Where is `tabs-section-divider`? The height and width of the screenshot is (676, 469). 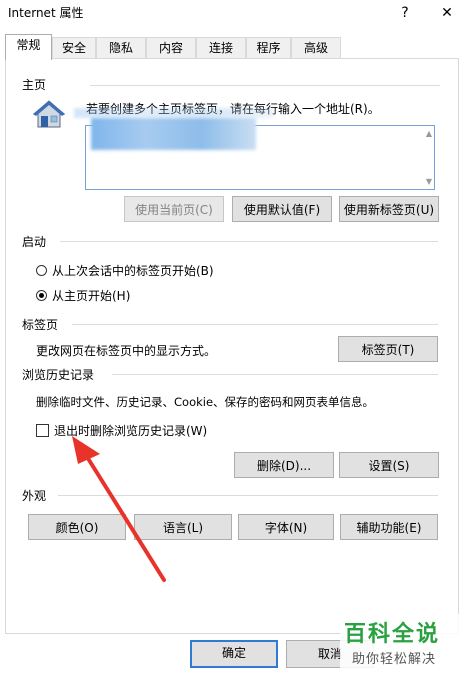 tabs-section-divider is located at coordinates (255, 324).